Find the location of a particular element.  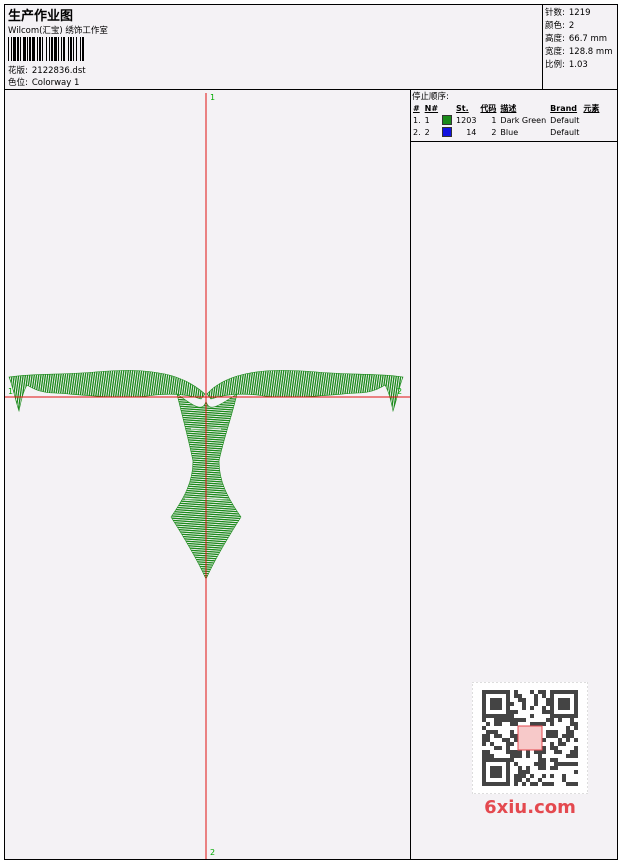

axis-label-bottom: 2 is located at coordinates (212, 852).